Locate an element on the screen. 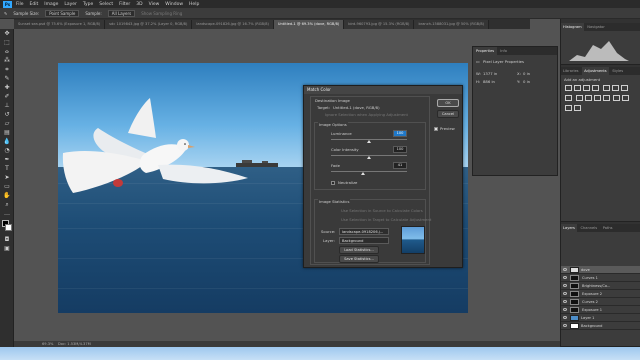 This screenshot has height=360, width=640. curves-icon is located at coordinates (586, 88).